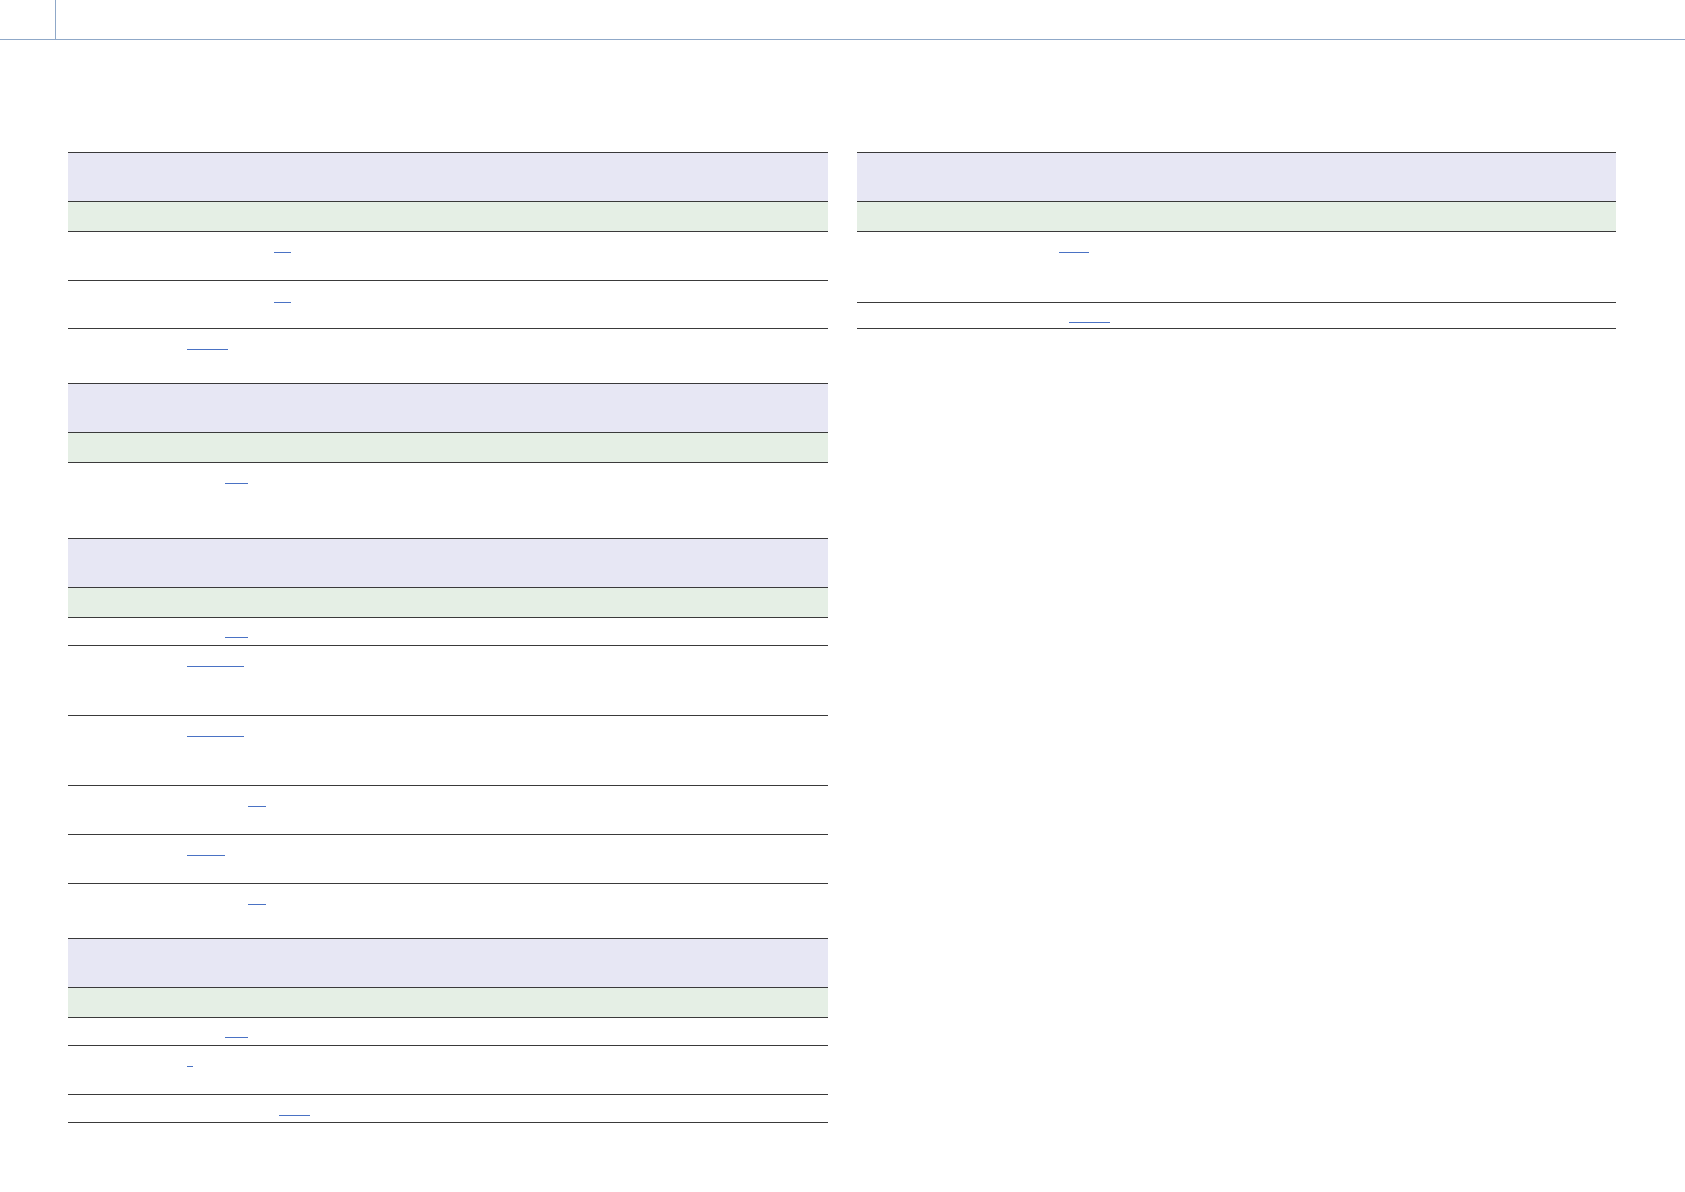 The image size is (1685, 1192). Describe the element at coordinates (842, 20) in the screenshot. I see `top-bar` at that location.